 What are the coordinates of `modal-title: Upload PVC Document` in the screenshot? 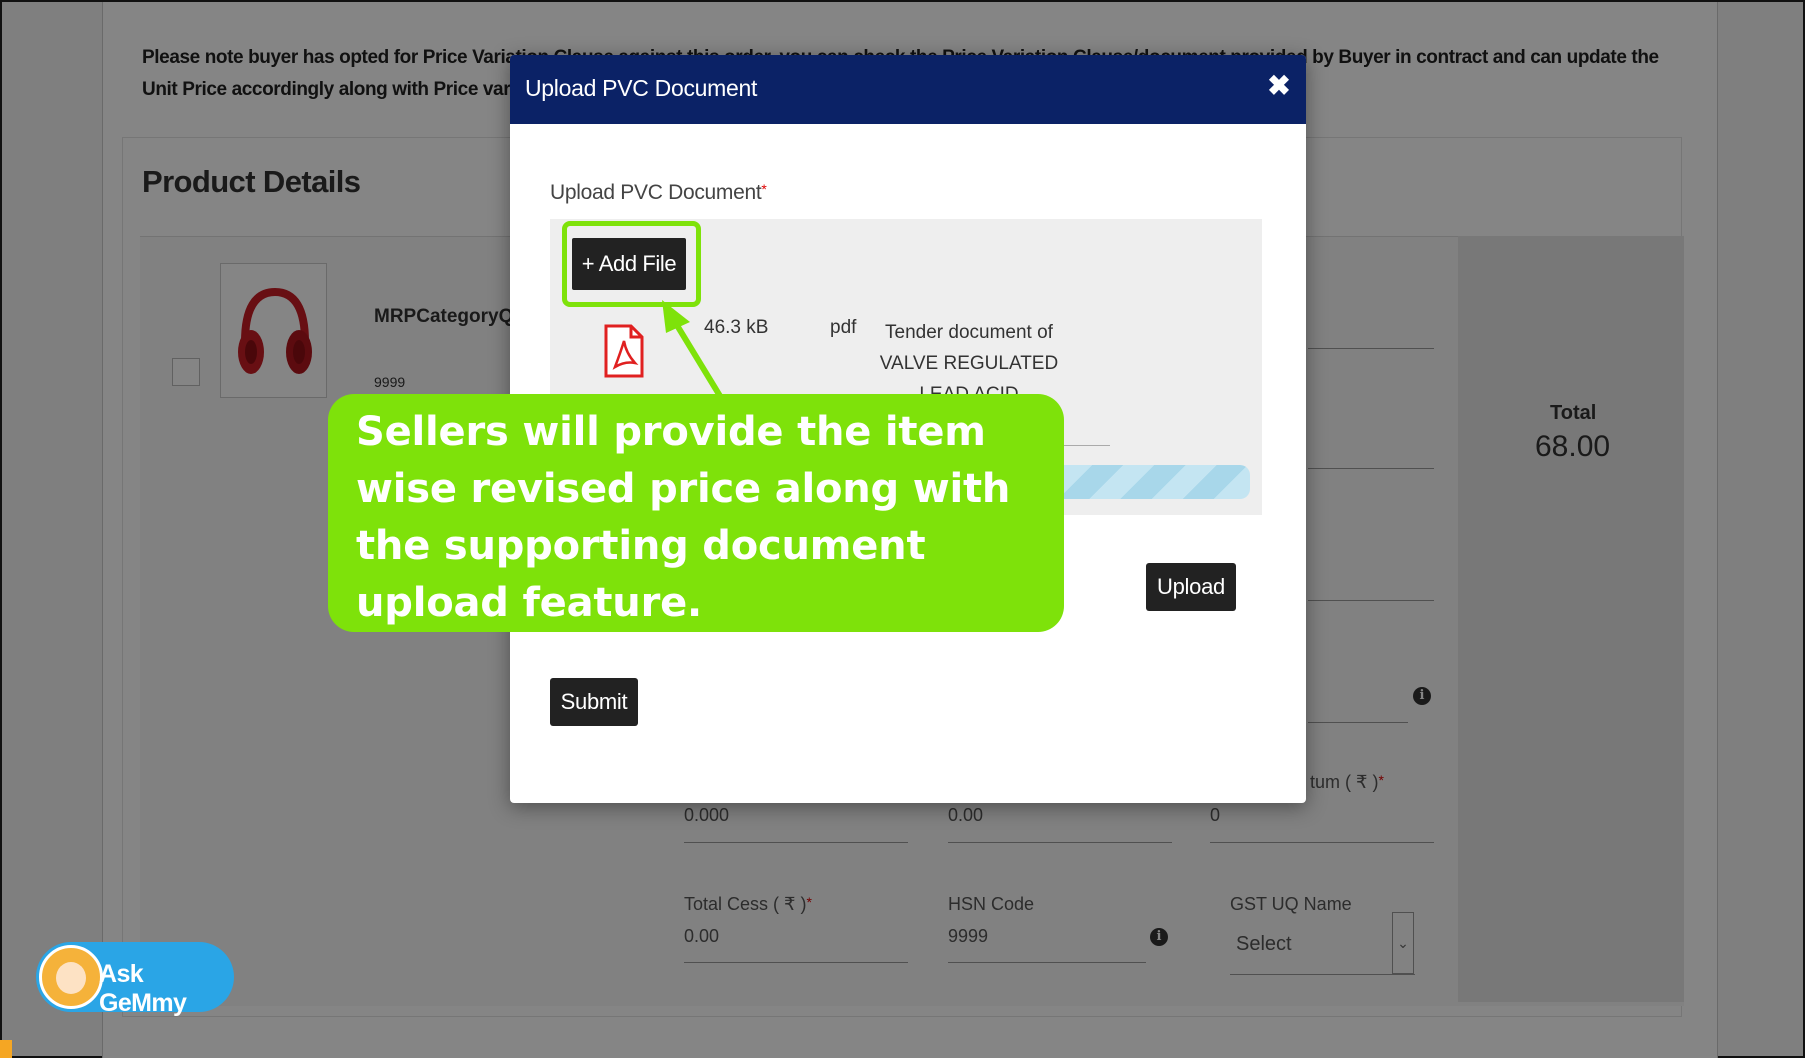 It's located at (641, 88).